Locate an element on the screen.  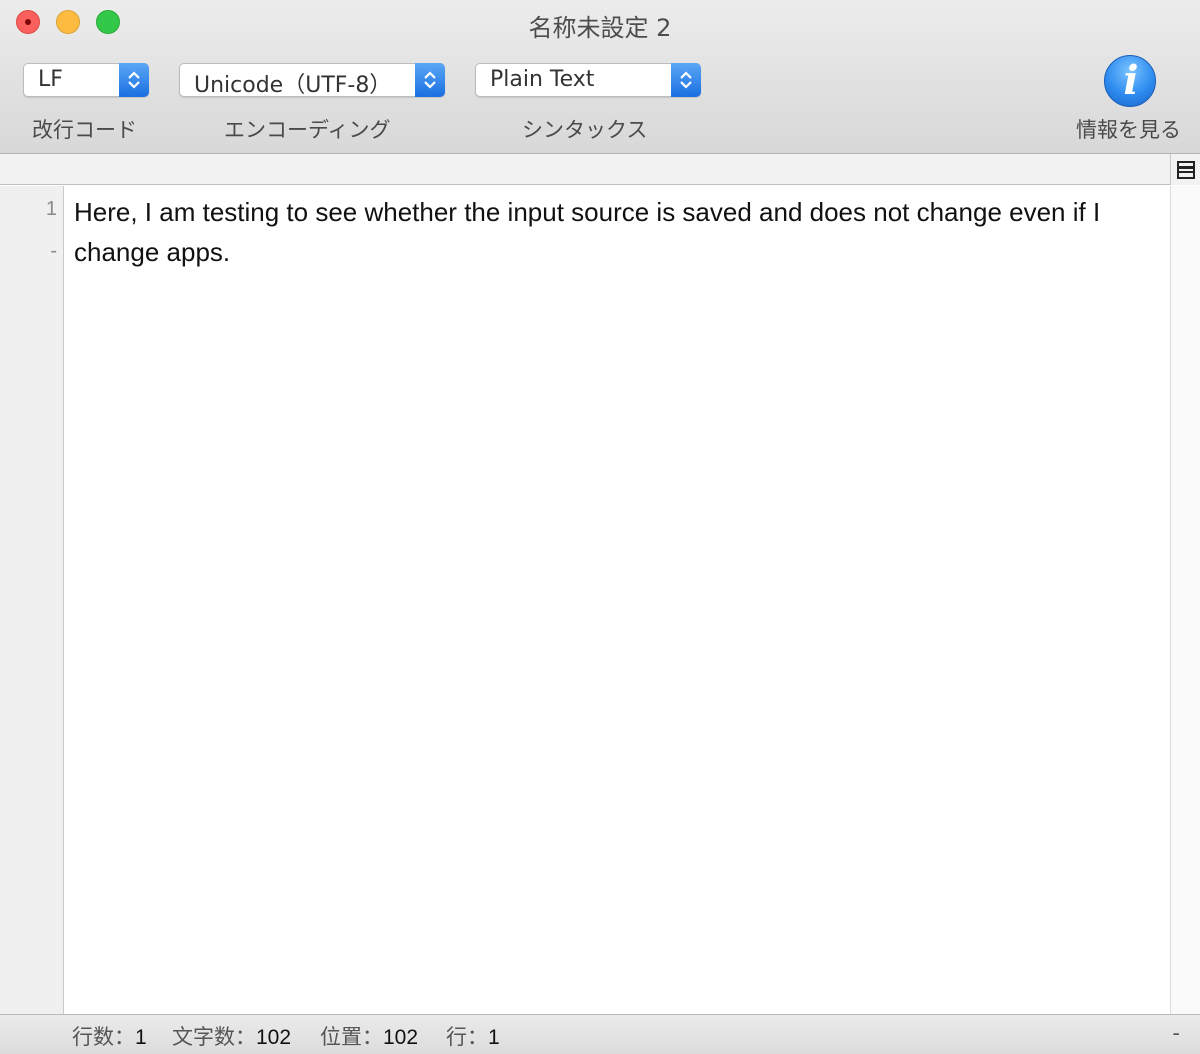
line-ending-popup: LF is located at coordinates (86, 80).